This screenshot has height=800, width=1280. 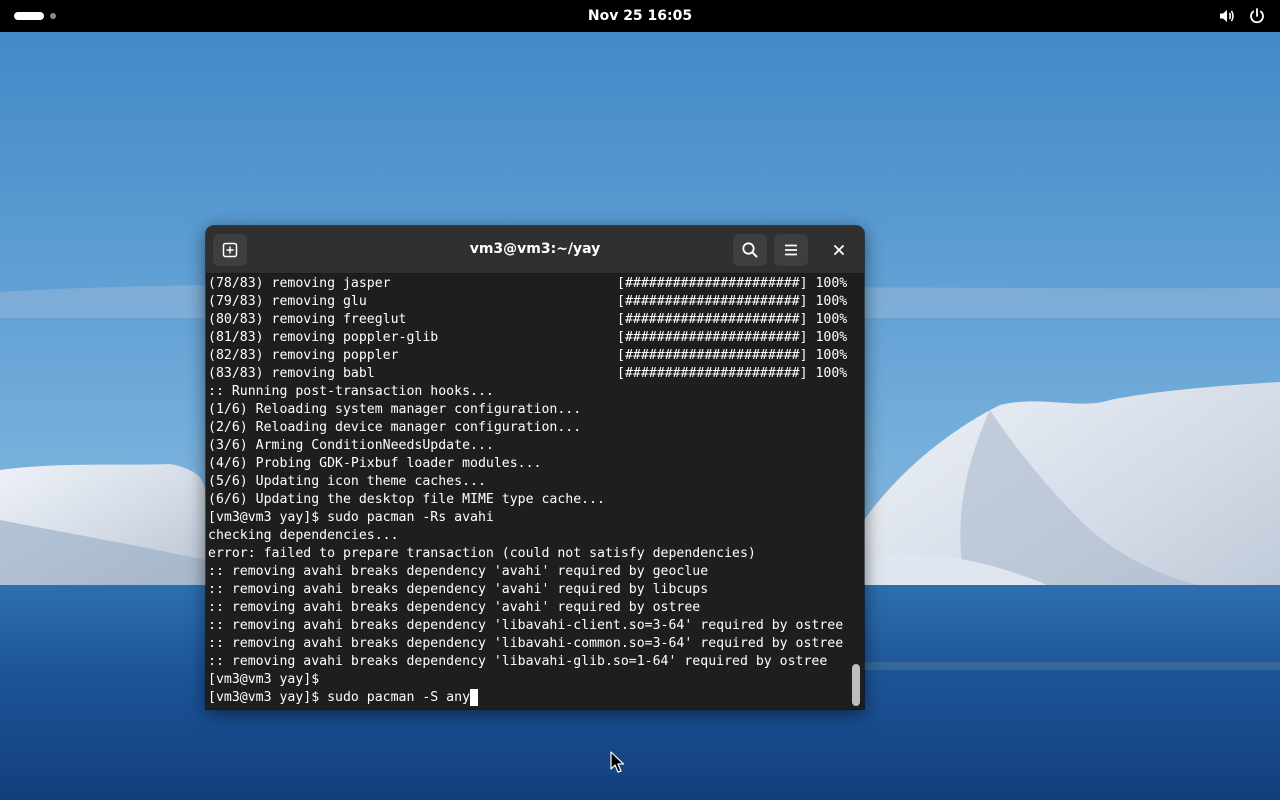 I want to click on window-title: vm3@vm3:~/yay, so click(x=535, y=249).